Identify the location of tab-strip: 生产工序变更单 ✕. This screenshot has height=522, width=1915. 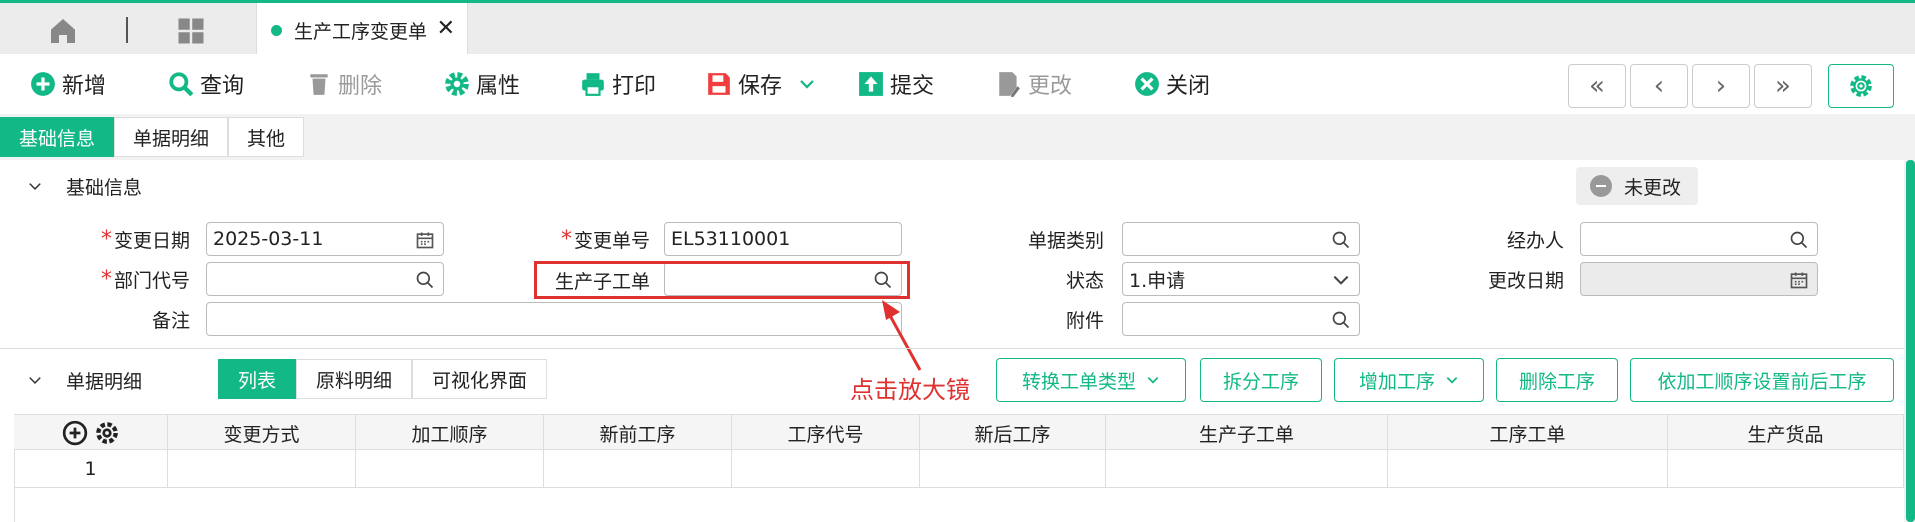
(957, 28).